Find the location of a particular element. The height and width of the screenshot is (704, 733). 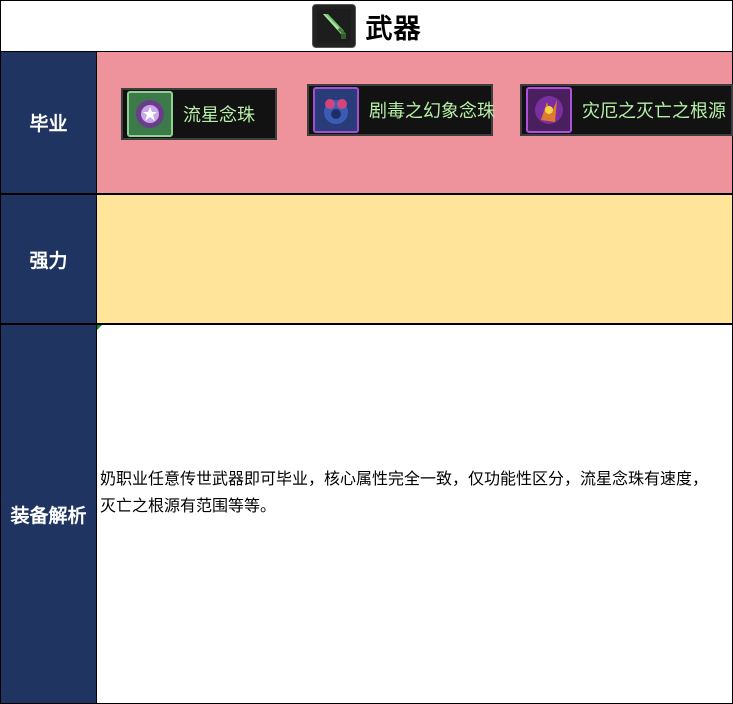

item-name: 剧毒之幻象念珠 is located at coordinates (432, 111).